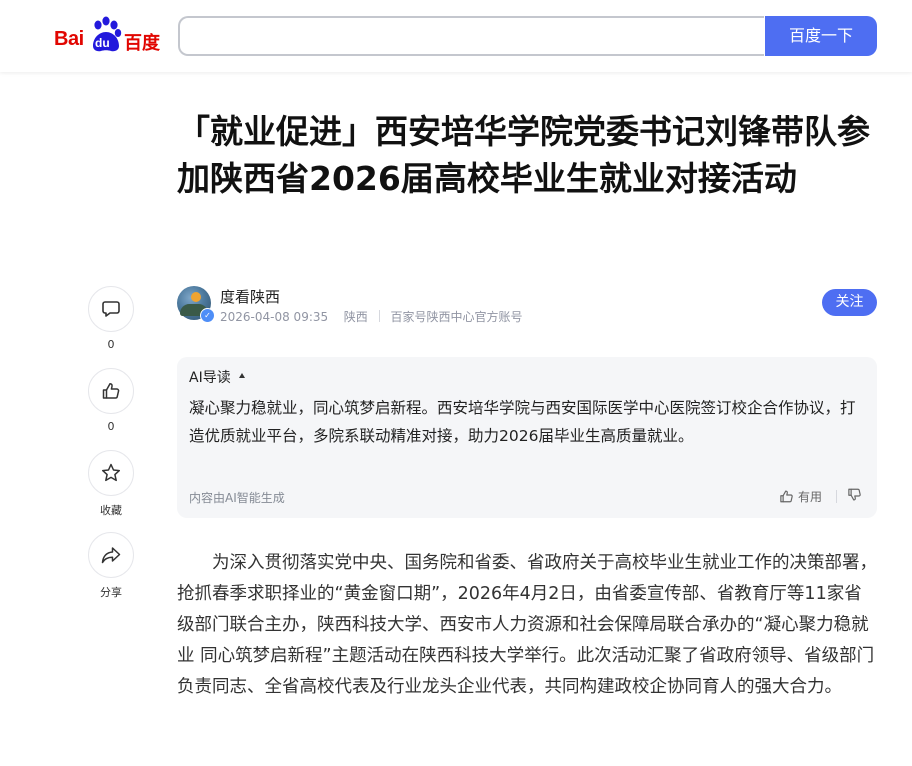  What do you see at coordinates (196, 304) in the screenshot?
I see `avatar: ✓` at bounding box center [196, 304].